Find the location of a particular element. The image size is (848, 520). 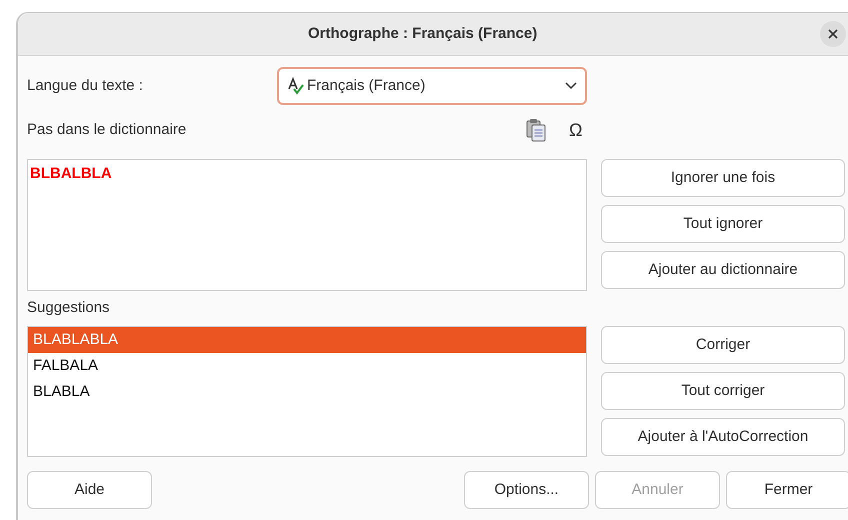

spellcheck-icon is located at coordinates (296, 86).